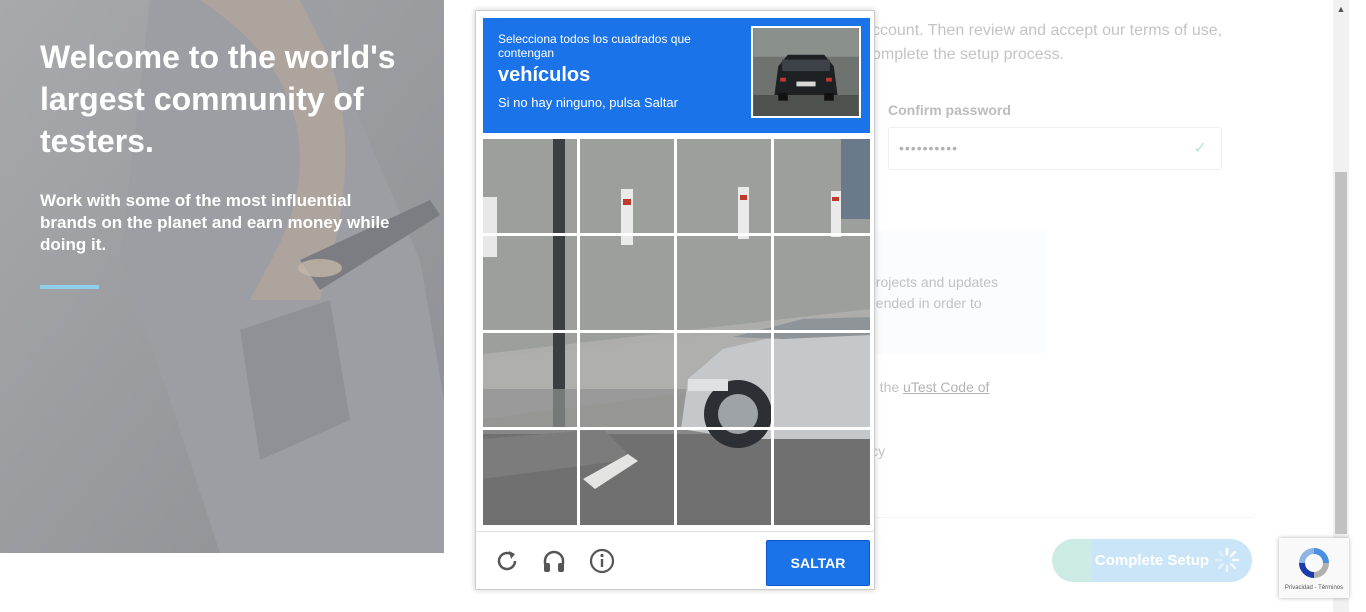  I want to click on info-text: projects and updates hended in order to, so click(933, 292).